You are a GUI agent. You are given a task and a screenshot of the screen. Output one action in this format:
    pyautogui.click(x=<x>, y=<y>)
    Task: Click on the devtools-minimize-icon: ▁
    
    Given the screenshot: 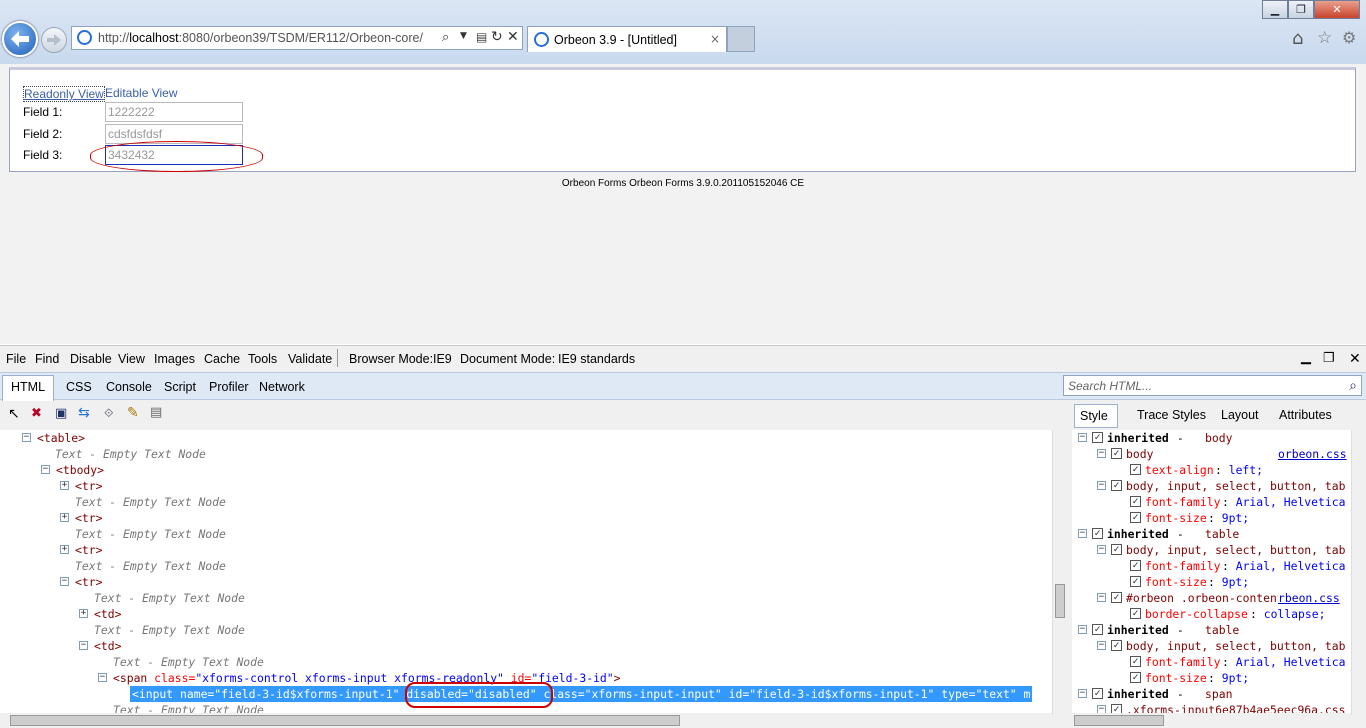 What is the action you would take?
    pyautogui.click(x=1306, y=357)
    